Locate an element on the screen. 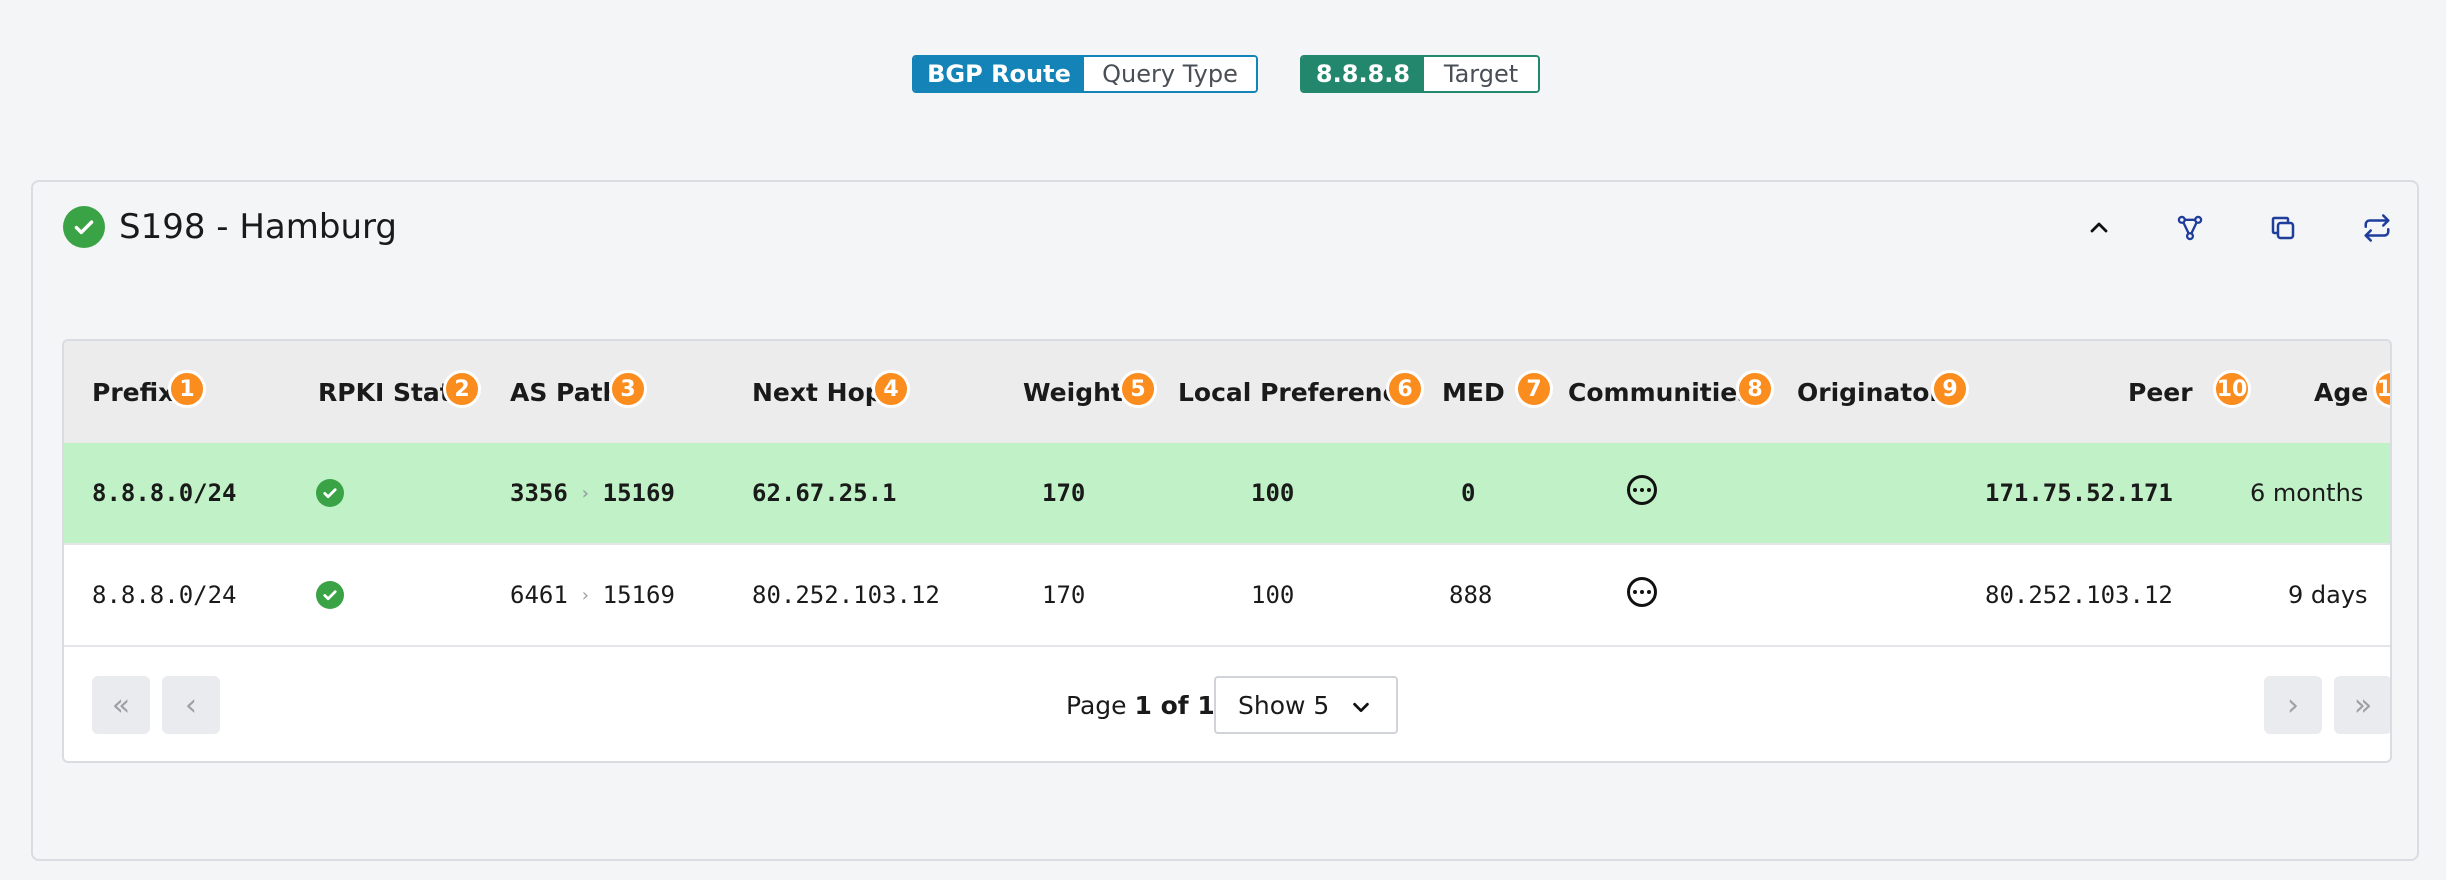 The width and height of the screenshot is (2446, 880). page-size-value: Show 5 is located at coordinates (1284, 705).